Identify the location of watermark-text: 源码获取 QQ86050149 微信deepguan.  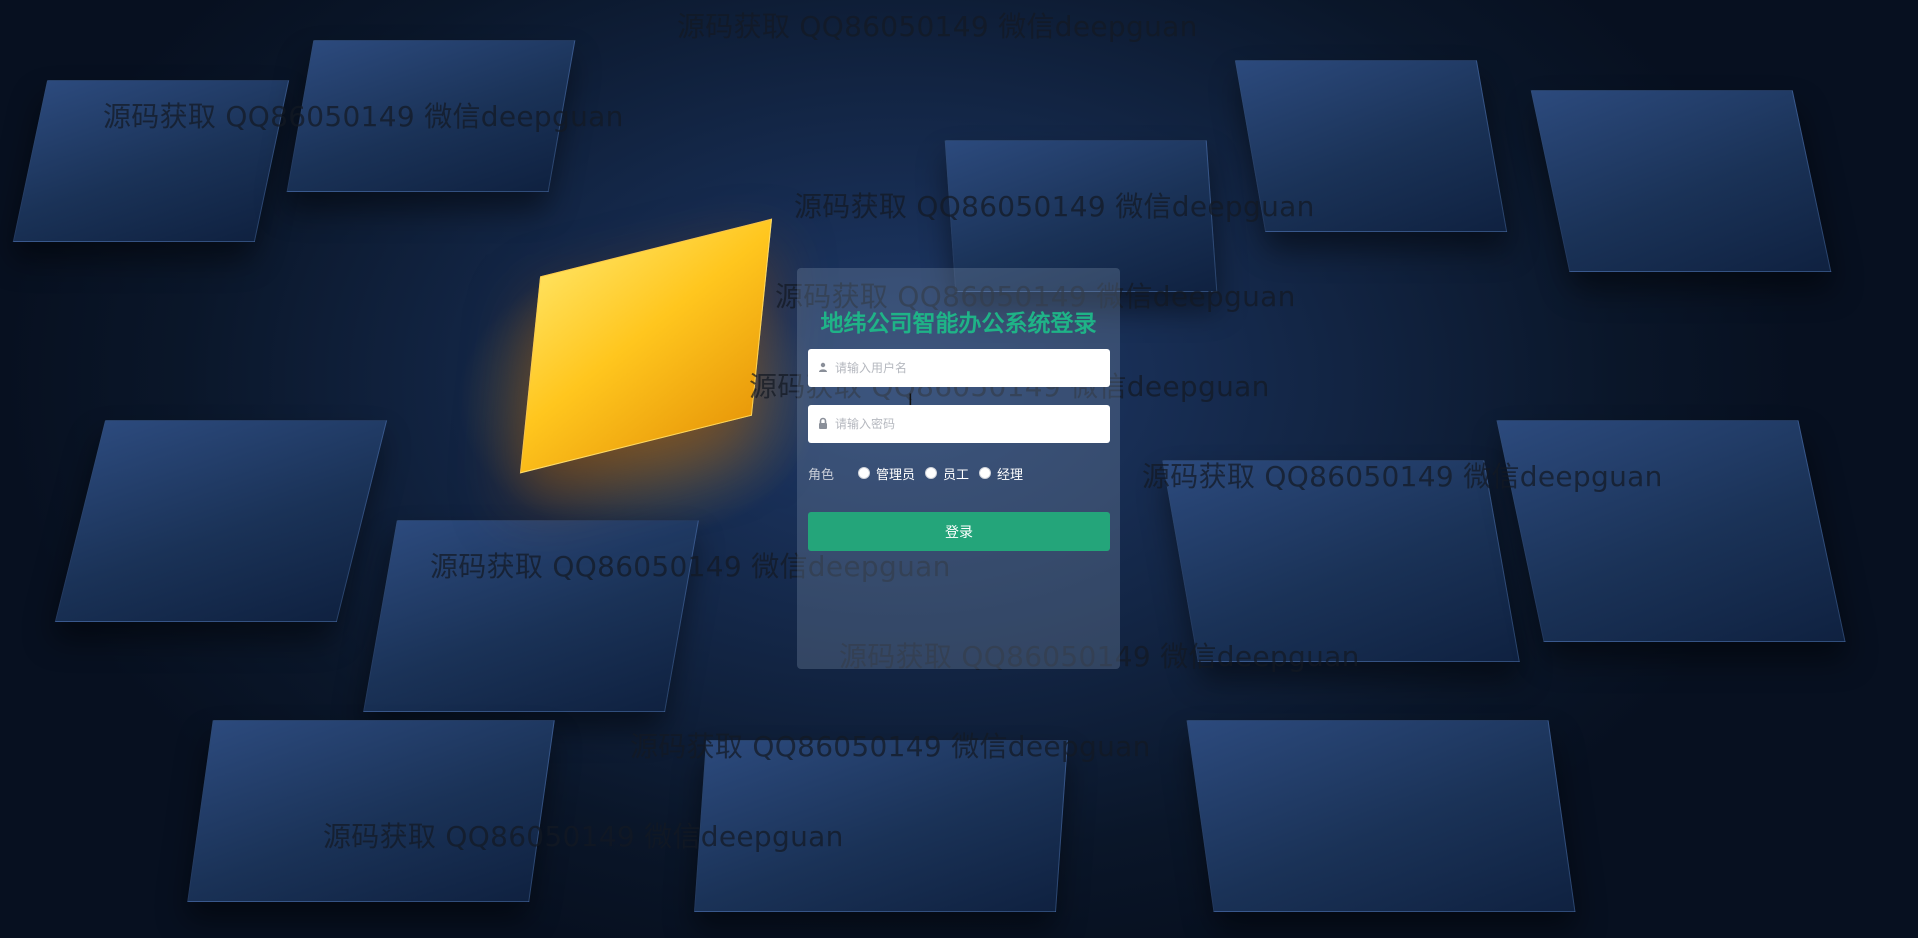
(937, 26).